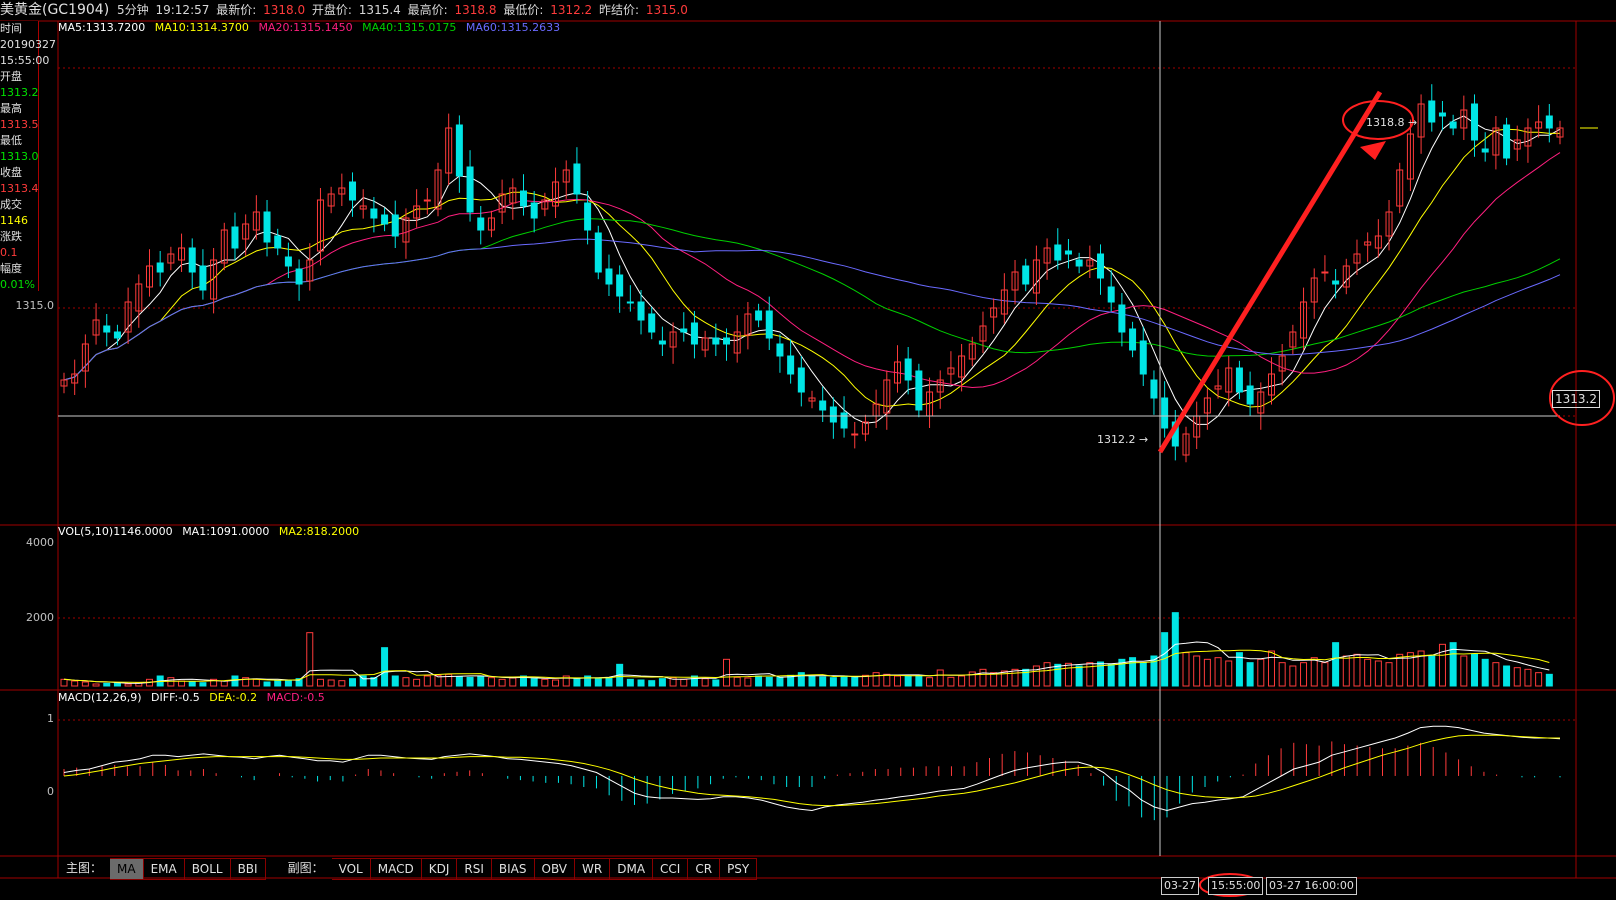 This screenshot has height=900, width=1616. I want to click on tab-obv: OBV, so click(555, 869).